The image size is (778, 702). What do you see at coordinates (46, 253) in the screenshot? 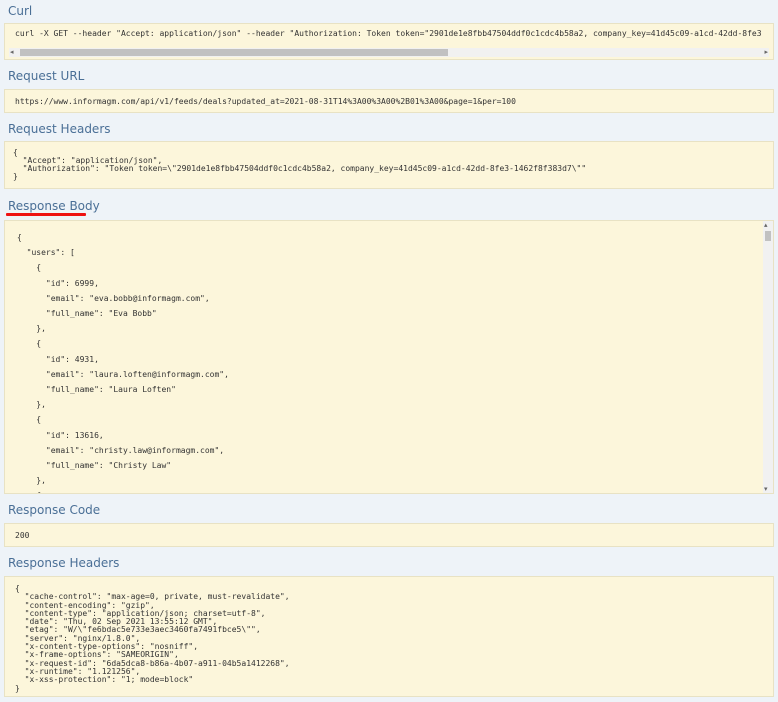
I see `response-body-line: "users": [` at bounding box center [46, 253].